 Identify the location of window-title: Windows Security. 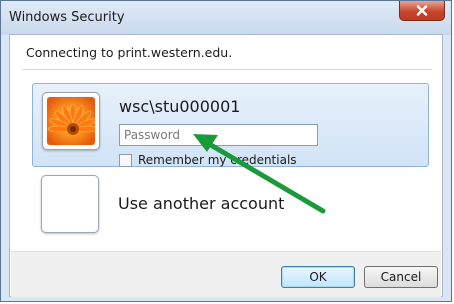
(67, 17).